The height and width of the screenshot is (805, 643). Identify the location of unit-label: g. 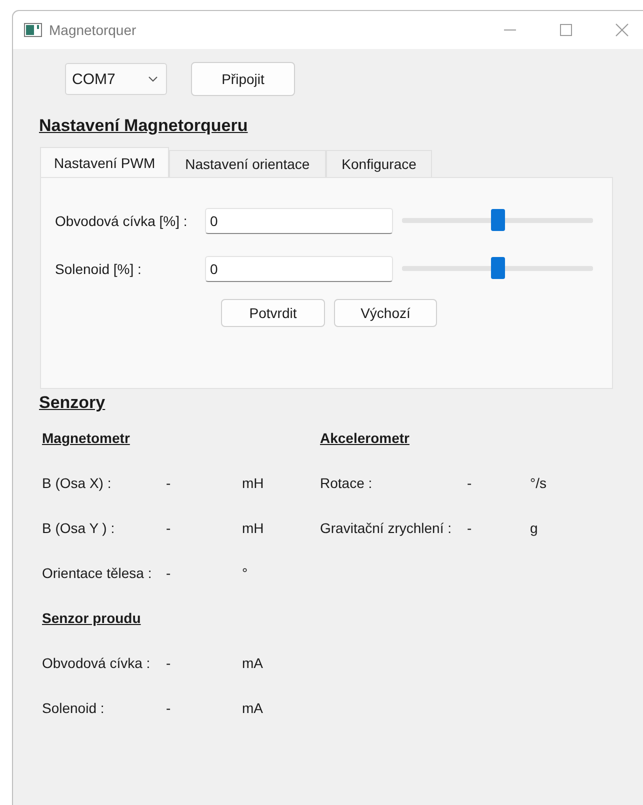
(534, 529).